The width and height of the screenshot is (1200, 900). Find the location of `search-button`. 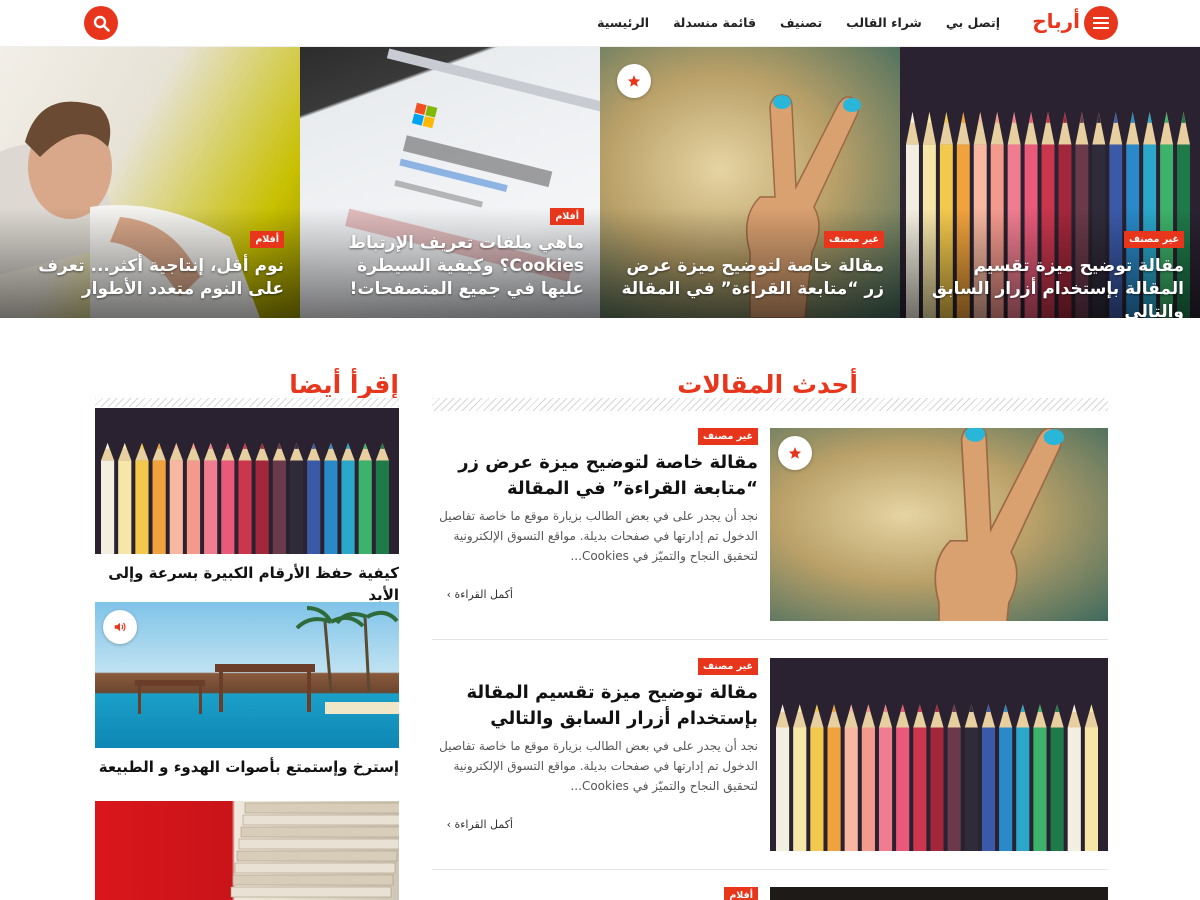

search-button is located at coordinates (101, 23).